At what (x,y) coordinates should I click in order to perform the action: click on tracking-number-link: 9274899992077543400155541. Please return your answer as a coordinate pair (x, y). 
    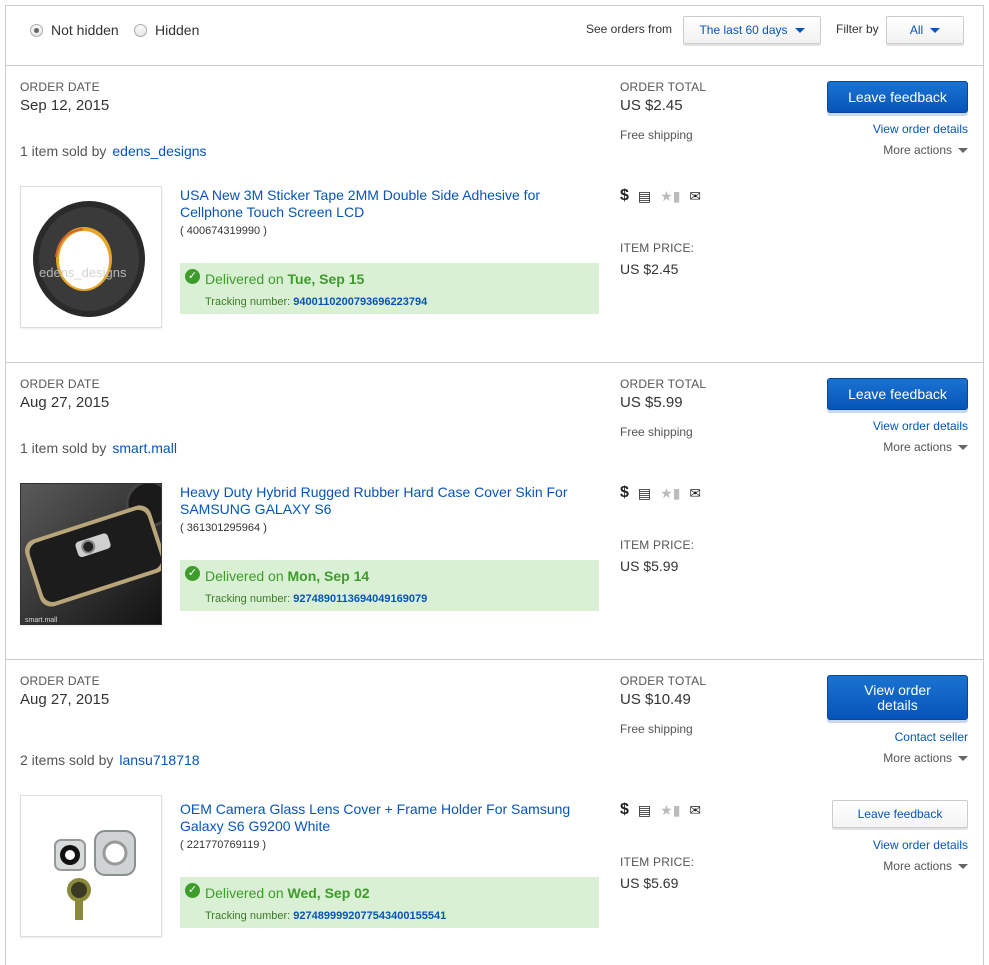
    Looking at the image, I should click on (369, 916).